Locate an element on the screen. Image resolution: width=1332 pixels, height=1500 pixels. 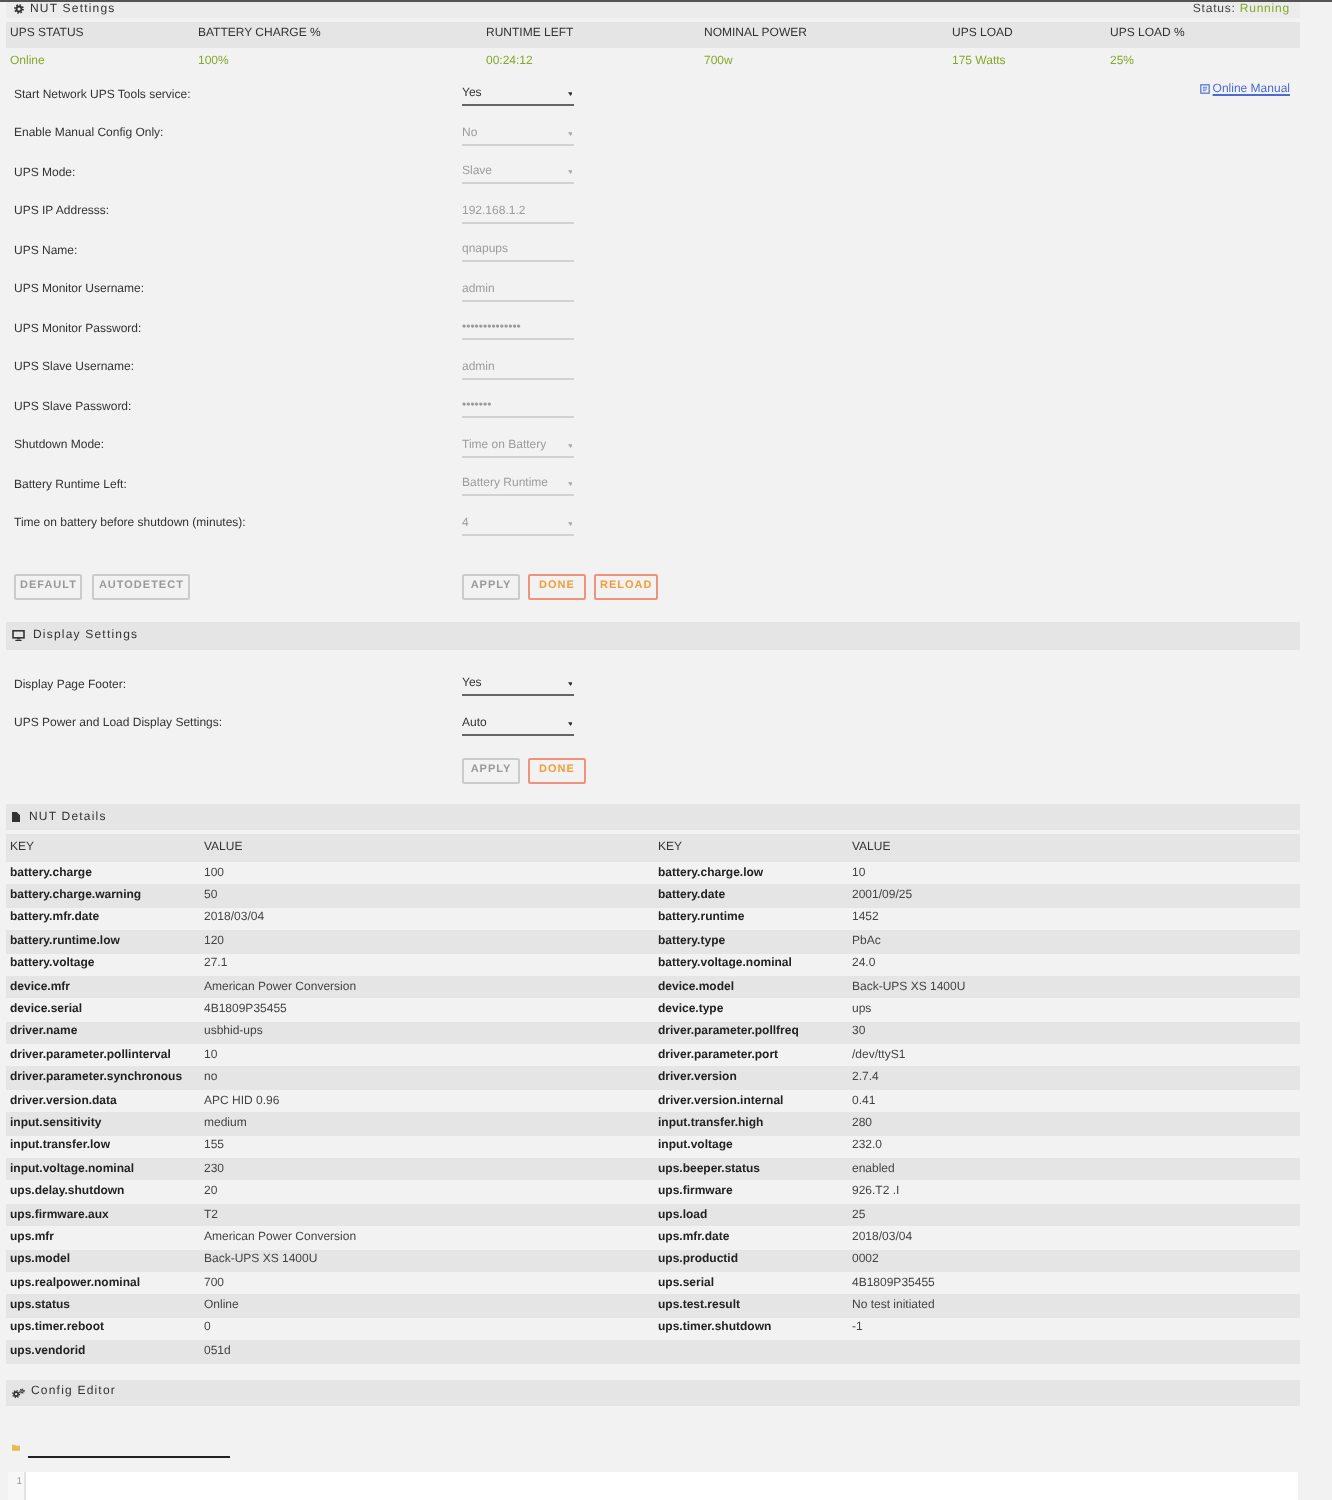
monitor-icon is located at coordinates (18, 636).